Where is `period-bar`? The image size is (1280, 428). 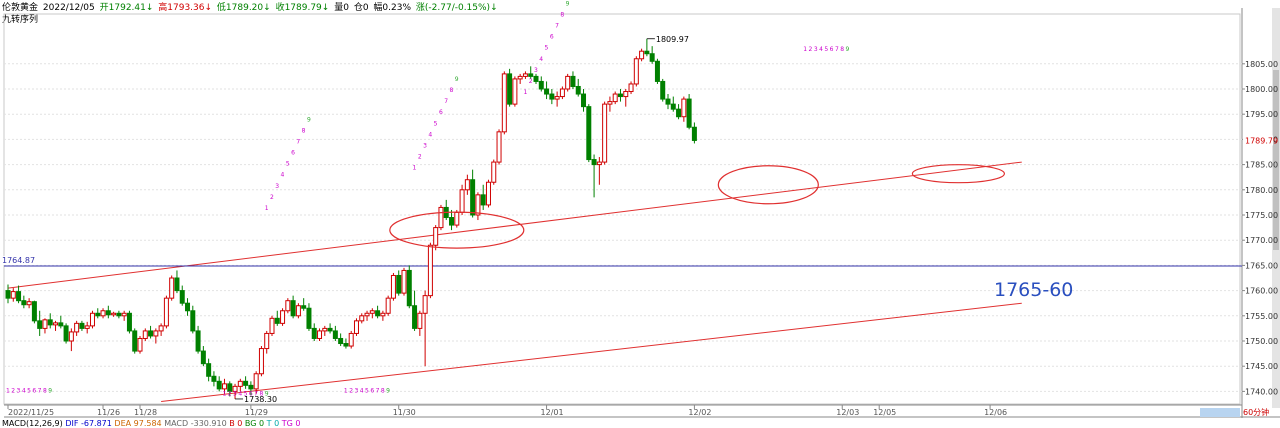 period-bar is located at coordinates (1220, 412).